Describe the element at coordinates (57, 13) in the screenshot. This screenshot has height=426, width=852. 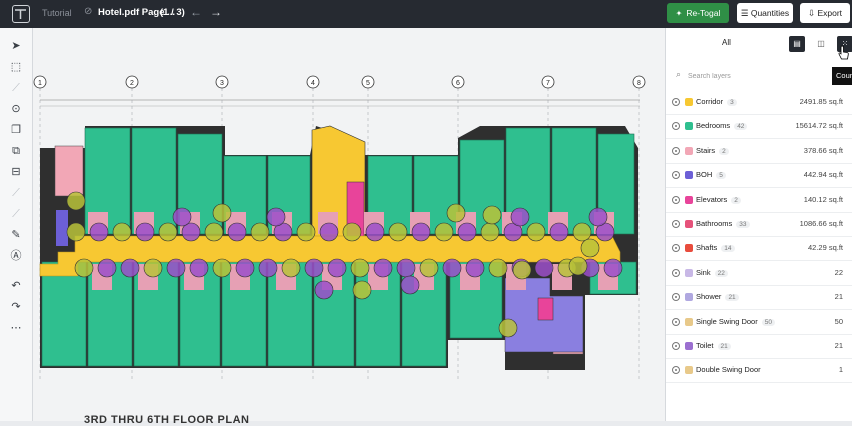
I see `breadcrumb-app: Tutorial` at that location.